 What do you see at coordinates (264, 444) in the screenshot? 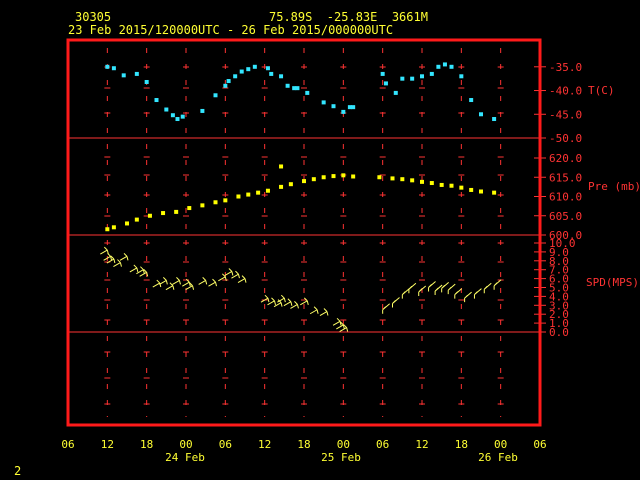
I see `x-tick-label: 12` at bounding box center [264, 444].